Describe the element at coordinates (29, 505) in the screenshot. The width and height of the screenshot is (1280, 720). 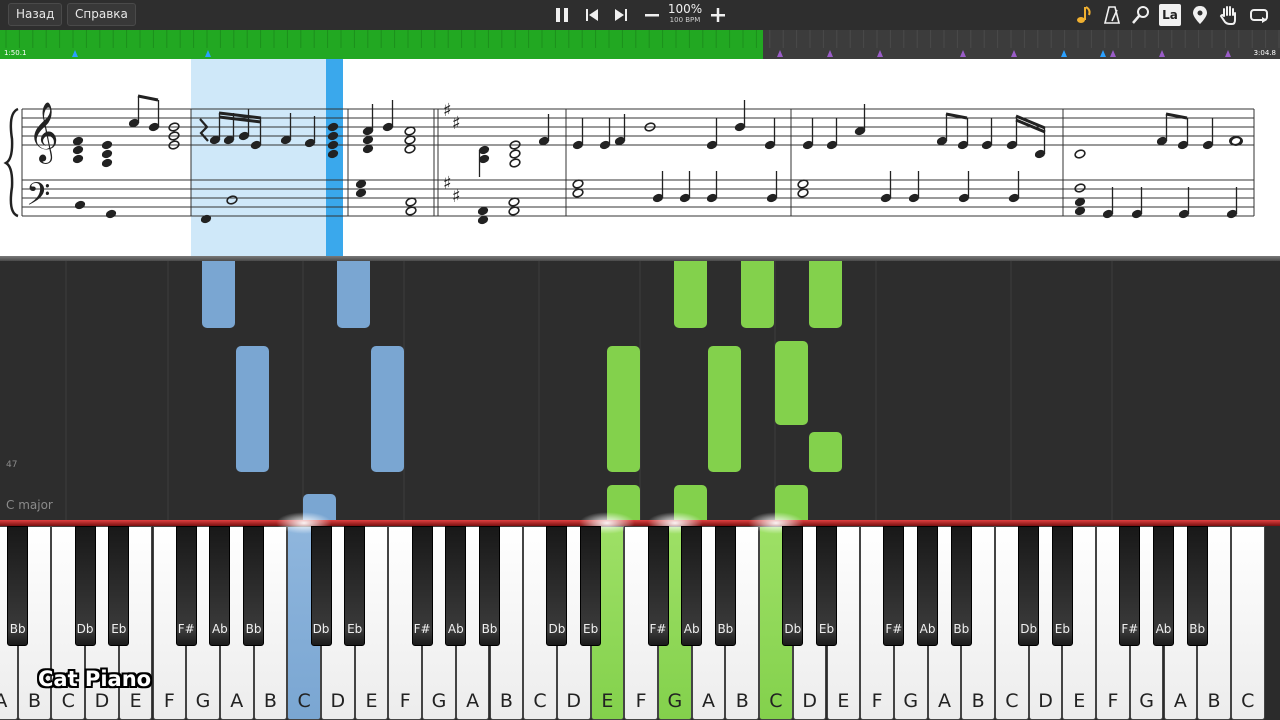
I see `key-signature-label: C major` at that location.